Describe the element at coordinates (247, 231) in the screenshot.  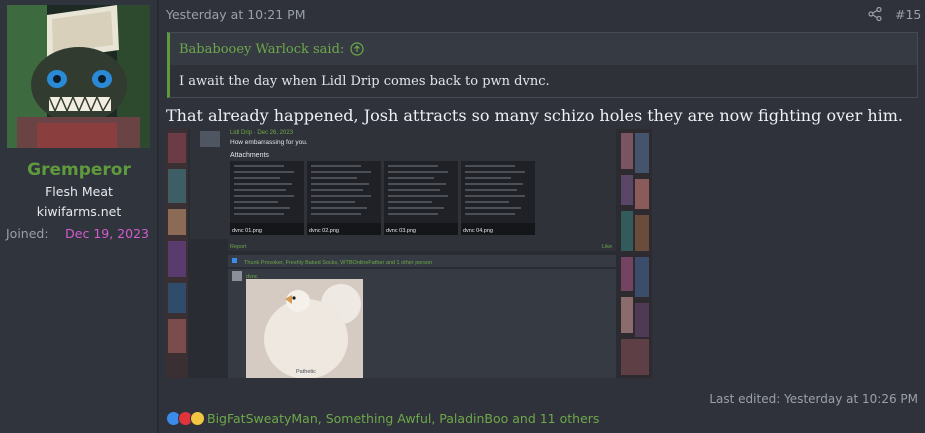
I see `attachment-file-1: dvnc 01.png` at that location.